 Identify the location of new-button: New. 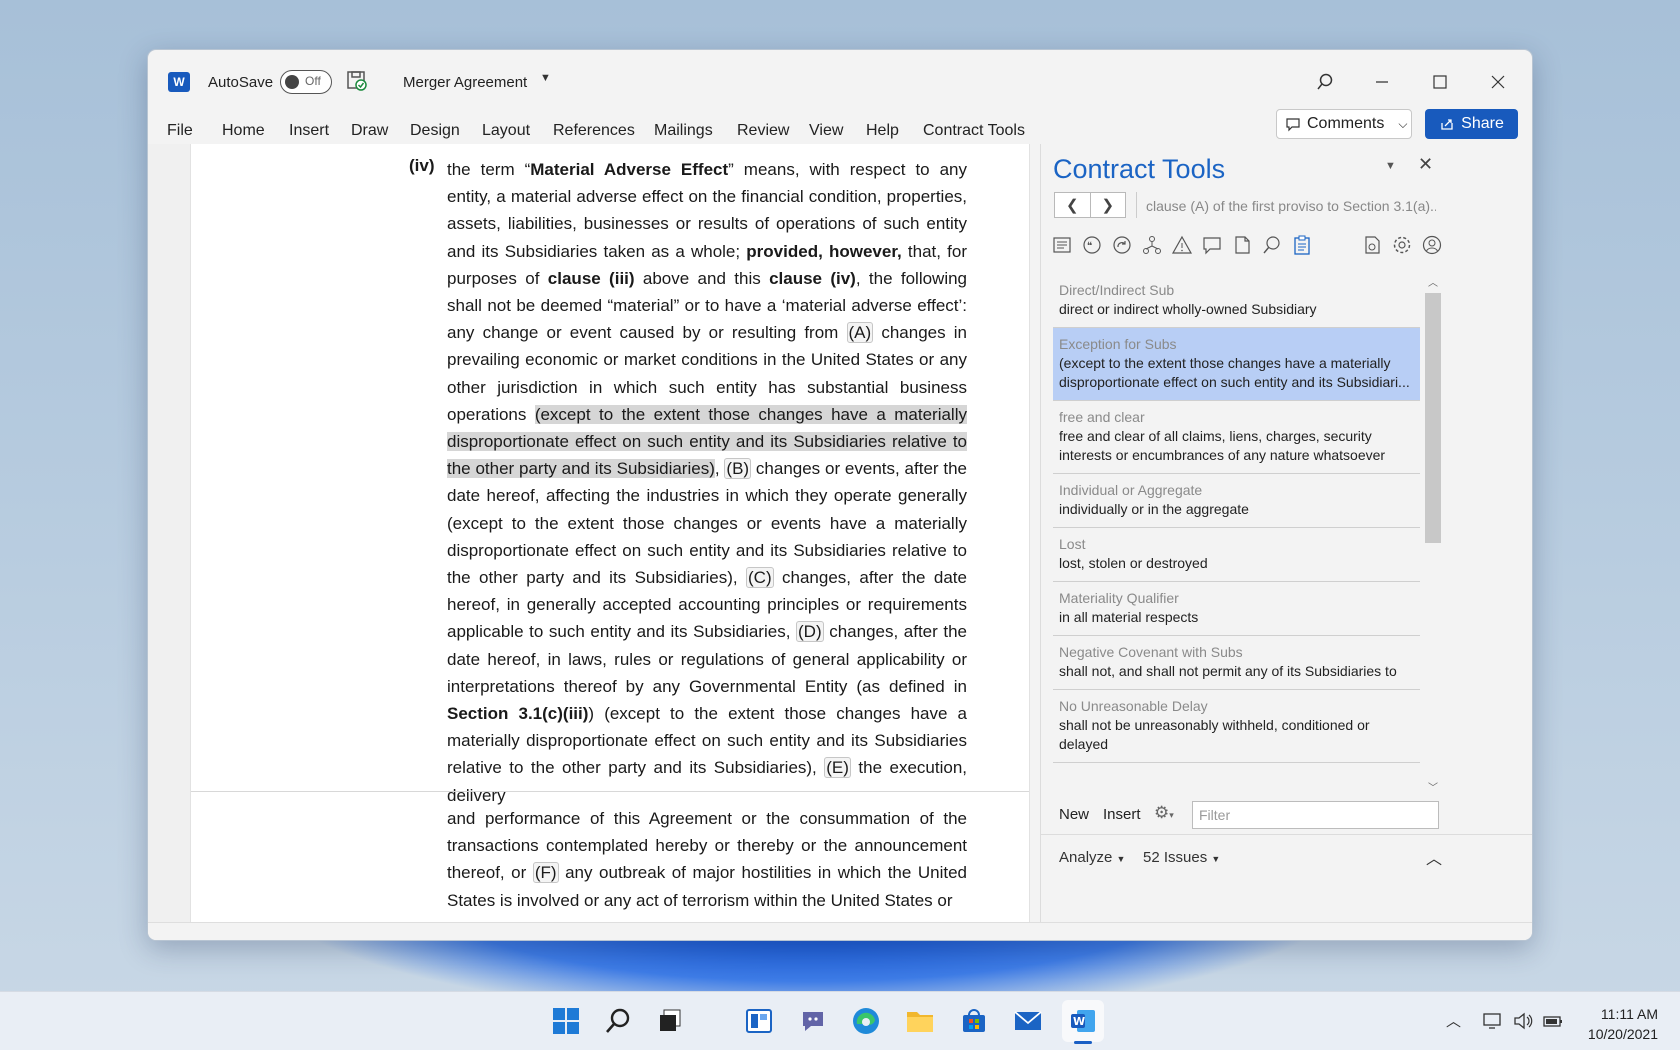
(1074, 814).